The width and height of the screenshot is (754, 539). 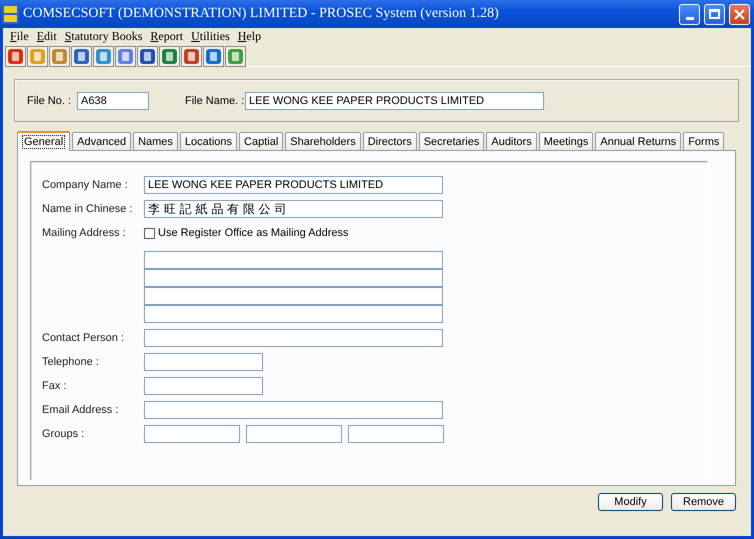 What do you see at coordinates (703, 502) in the screenshot?
I see `remove-button: Remove` at bounding box center [703, 502].